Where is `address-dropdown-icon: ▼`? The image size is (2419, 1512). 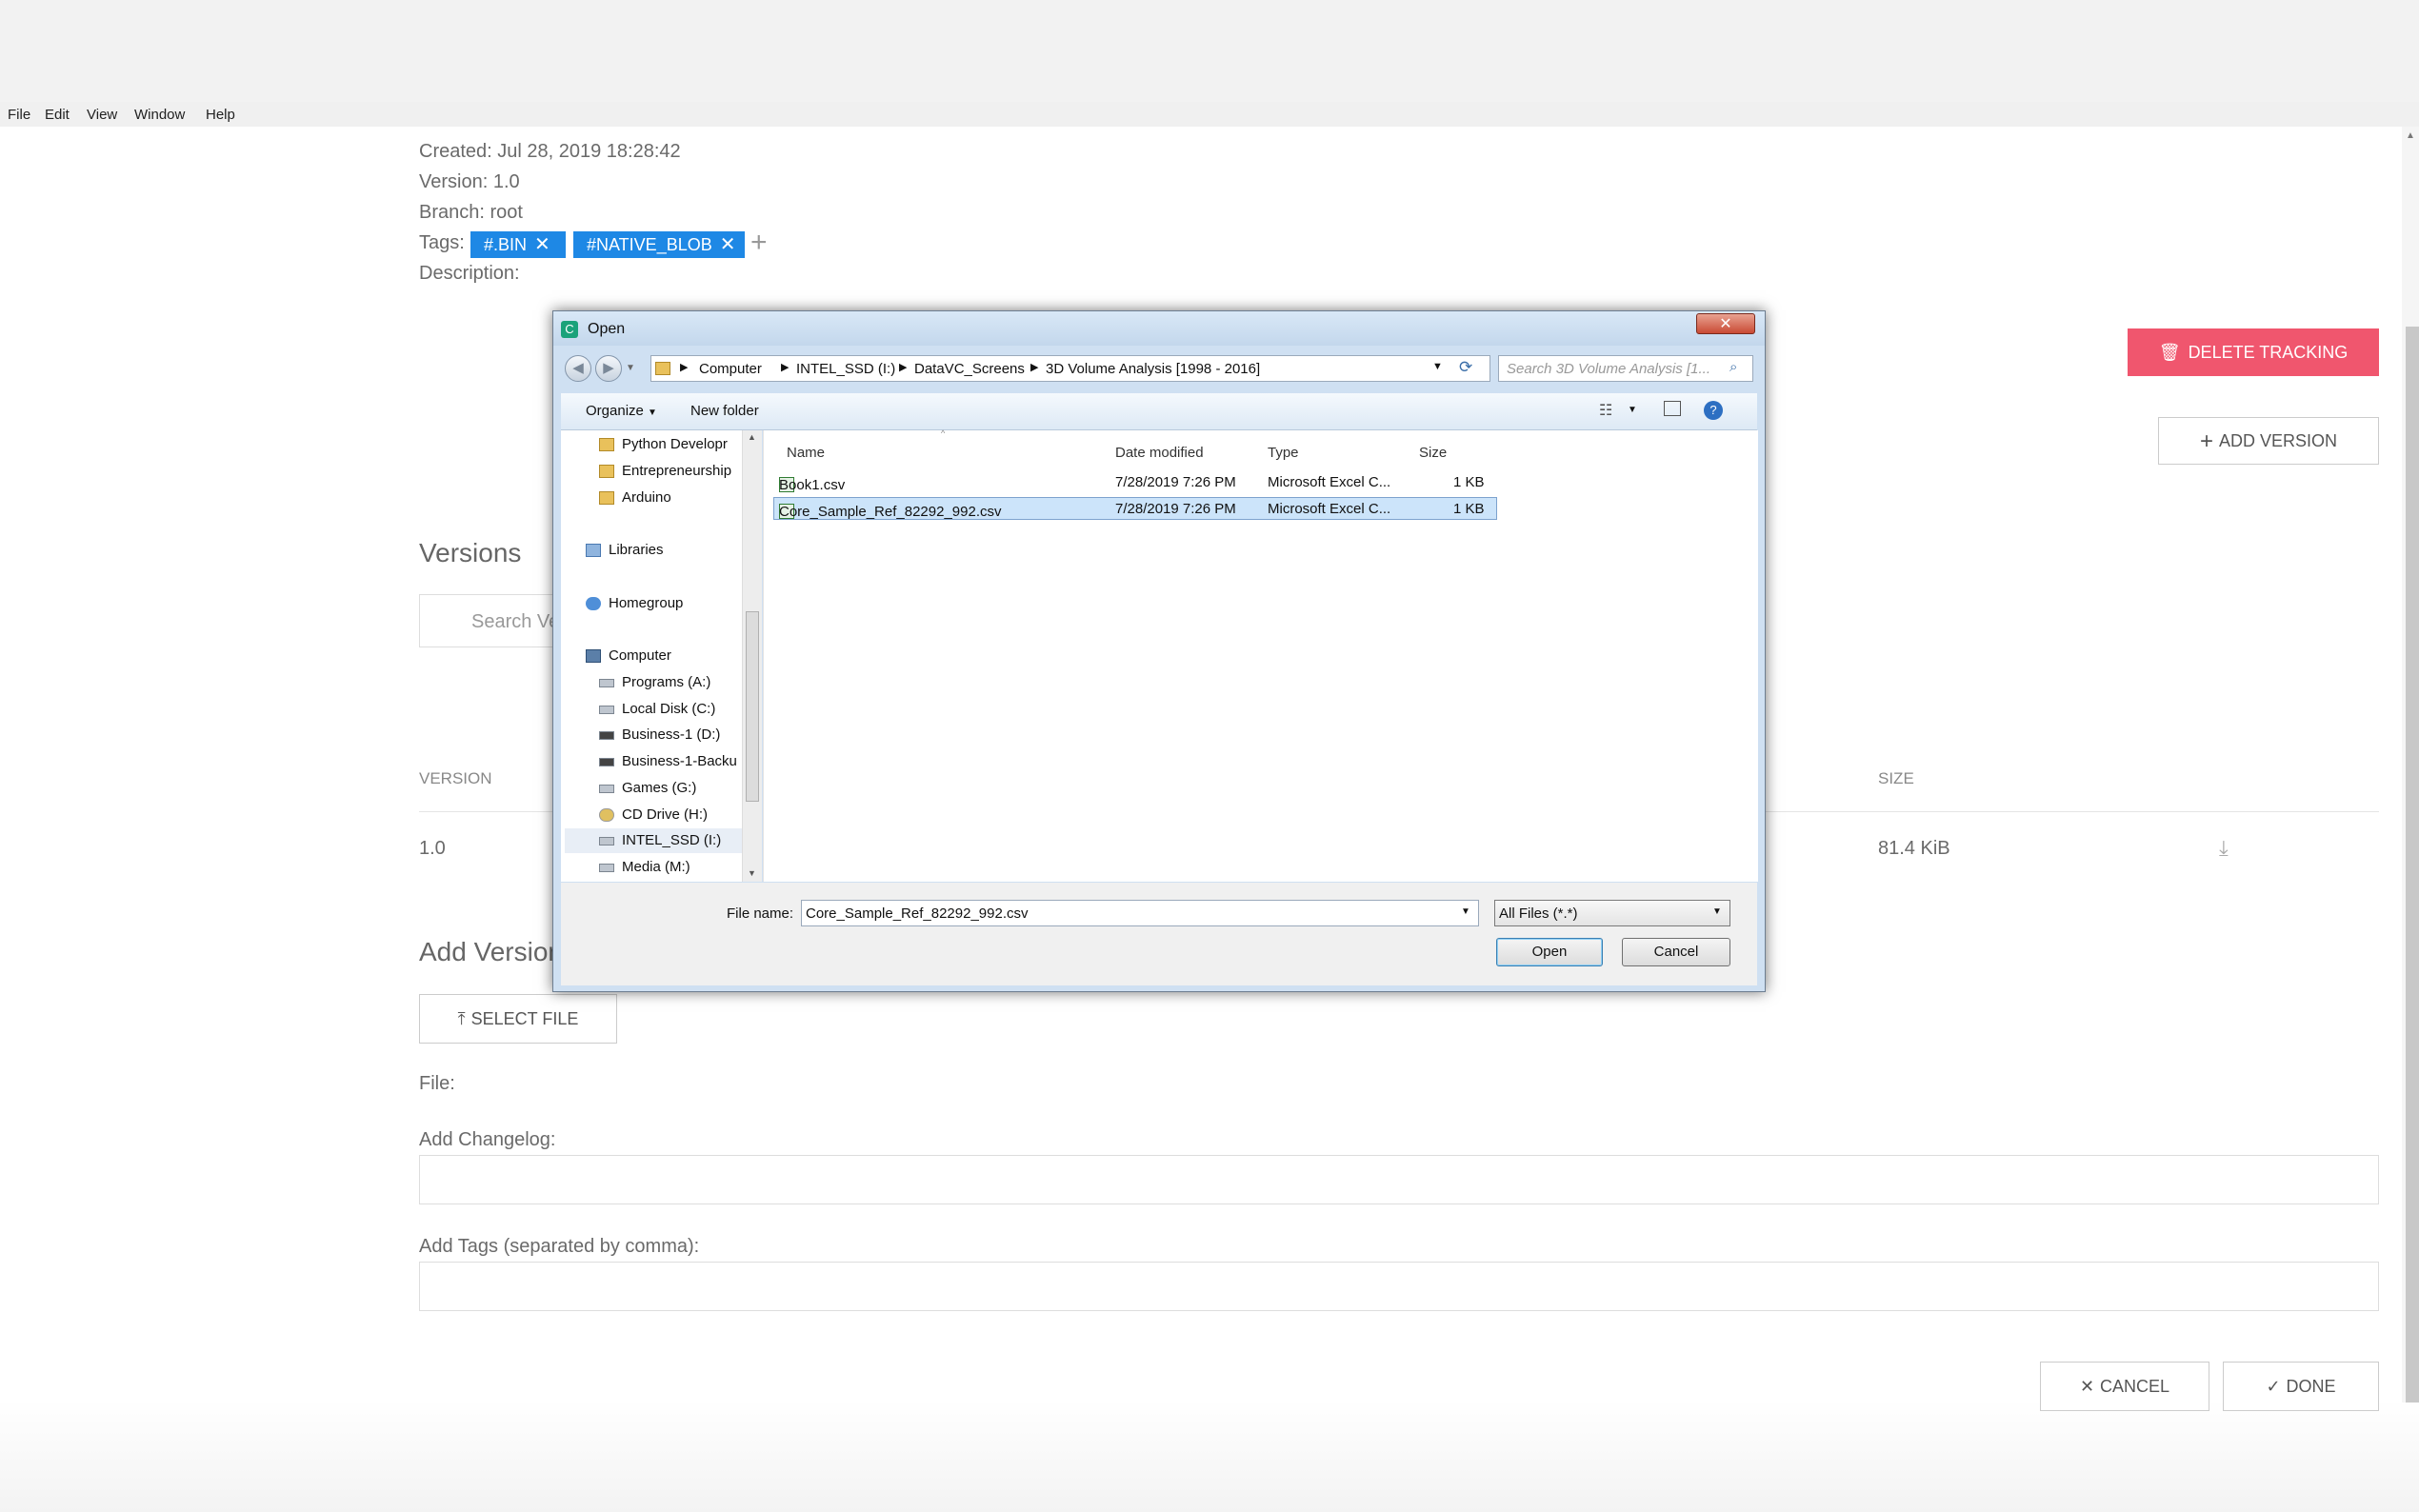 address-dropdown-icon: ▼ is located at coordinates (1437, 366).